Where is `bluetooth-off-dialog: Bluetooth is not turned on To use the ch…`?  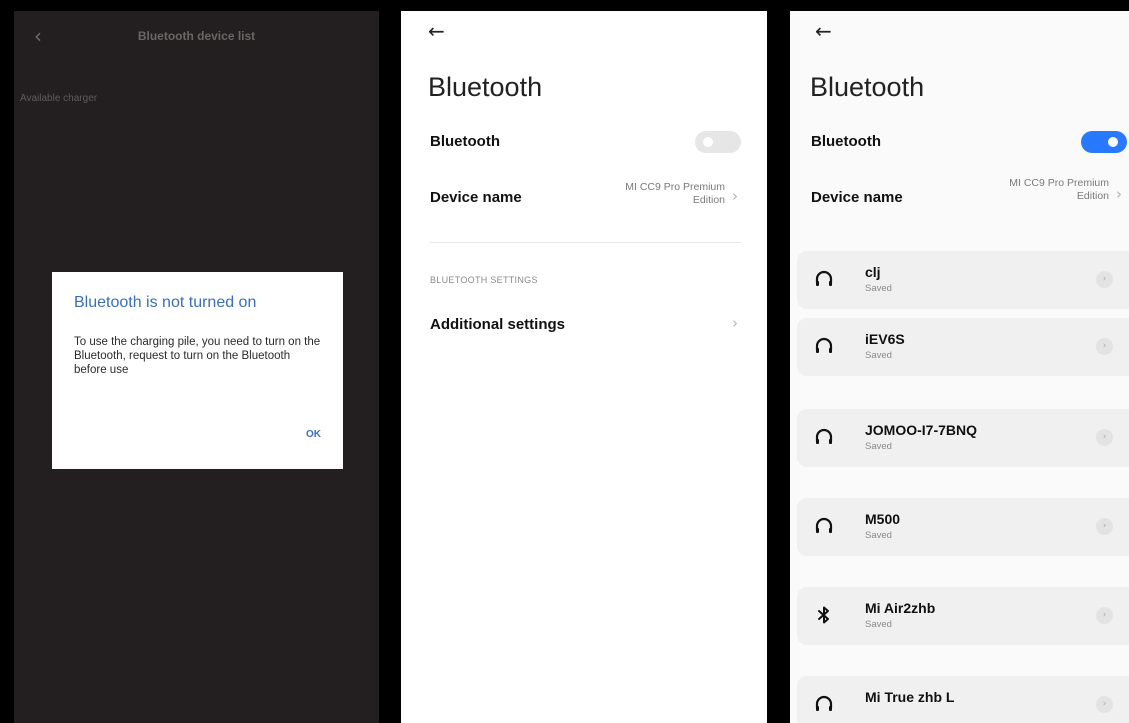 bluetooth-off-dialog: Bluetooth is not turned on To use the ch… is located at coordinates (197, 370).